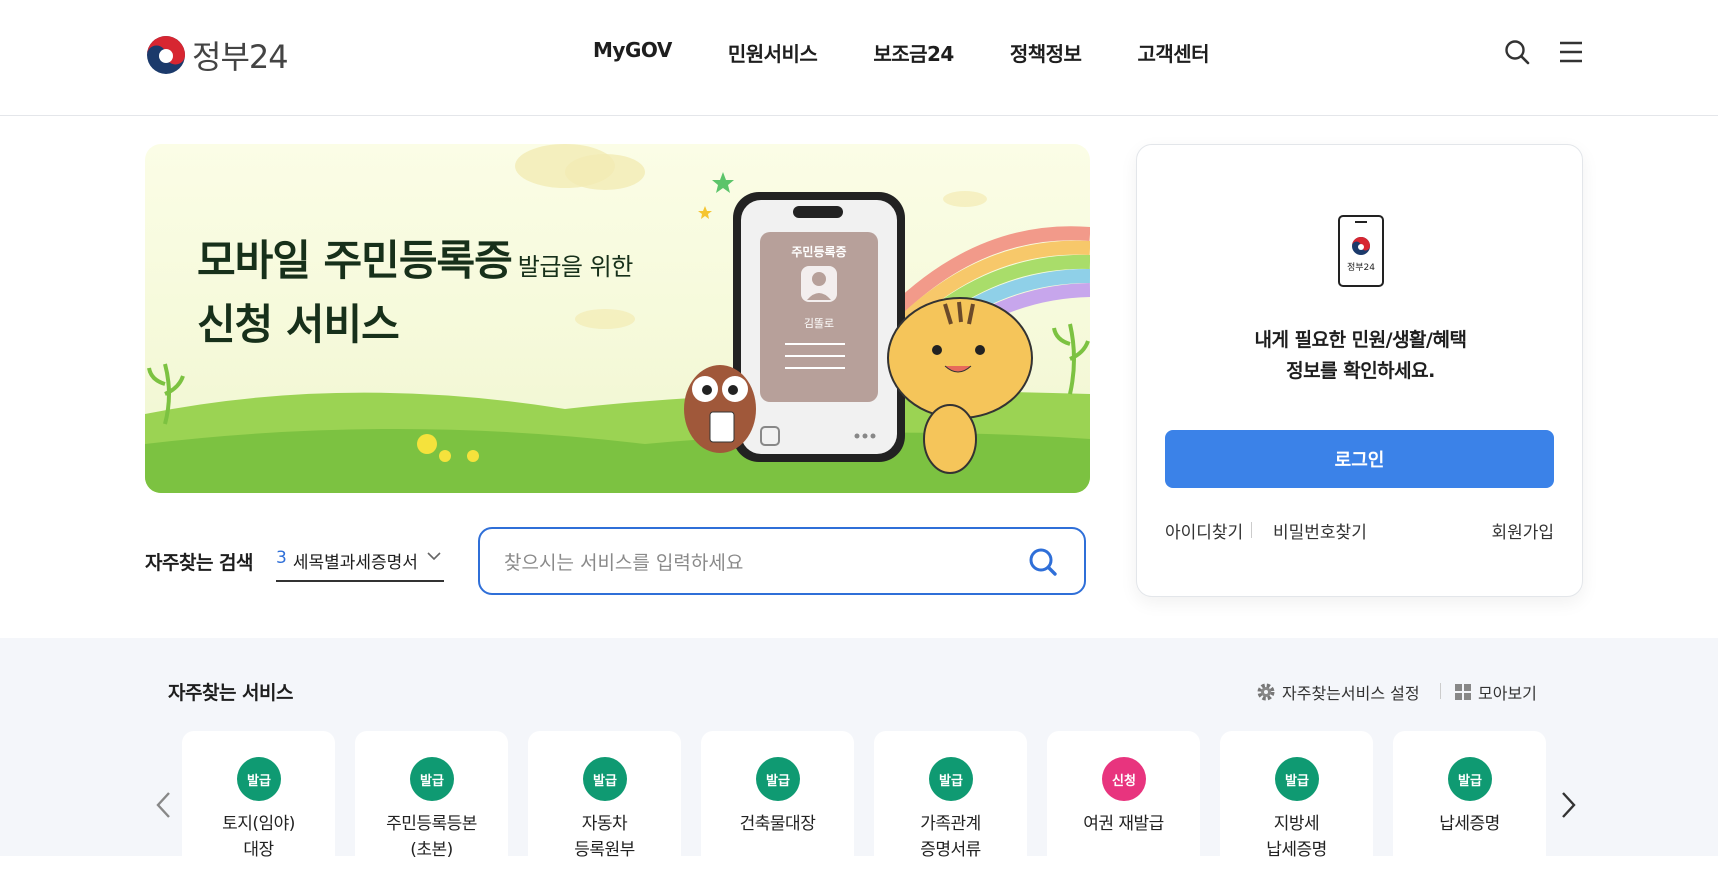 Image resolution: width=1718 pixels, height=881 pixels. Describe the element at coordinates (1173, 52) in the screenshot. I see `nav-customer-center: 고객센터` at that location.